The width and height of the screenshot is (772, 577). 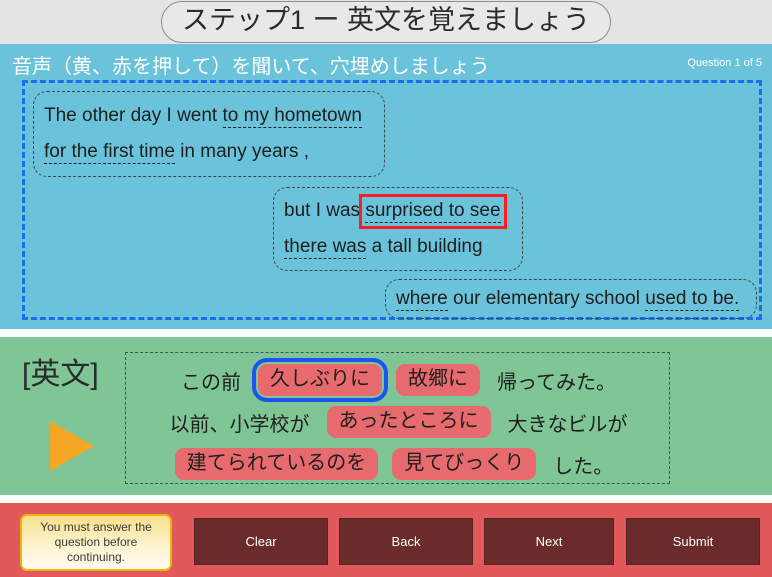 What do you see at coordinates (251, 67) in the screenshot?
I see `instruction-text: 音声（黄、赤を押して）を聞いて、穴埋めしましょう` at bounding box center [251, 67].